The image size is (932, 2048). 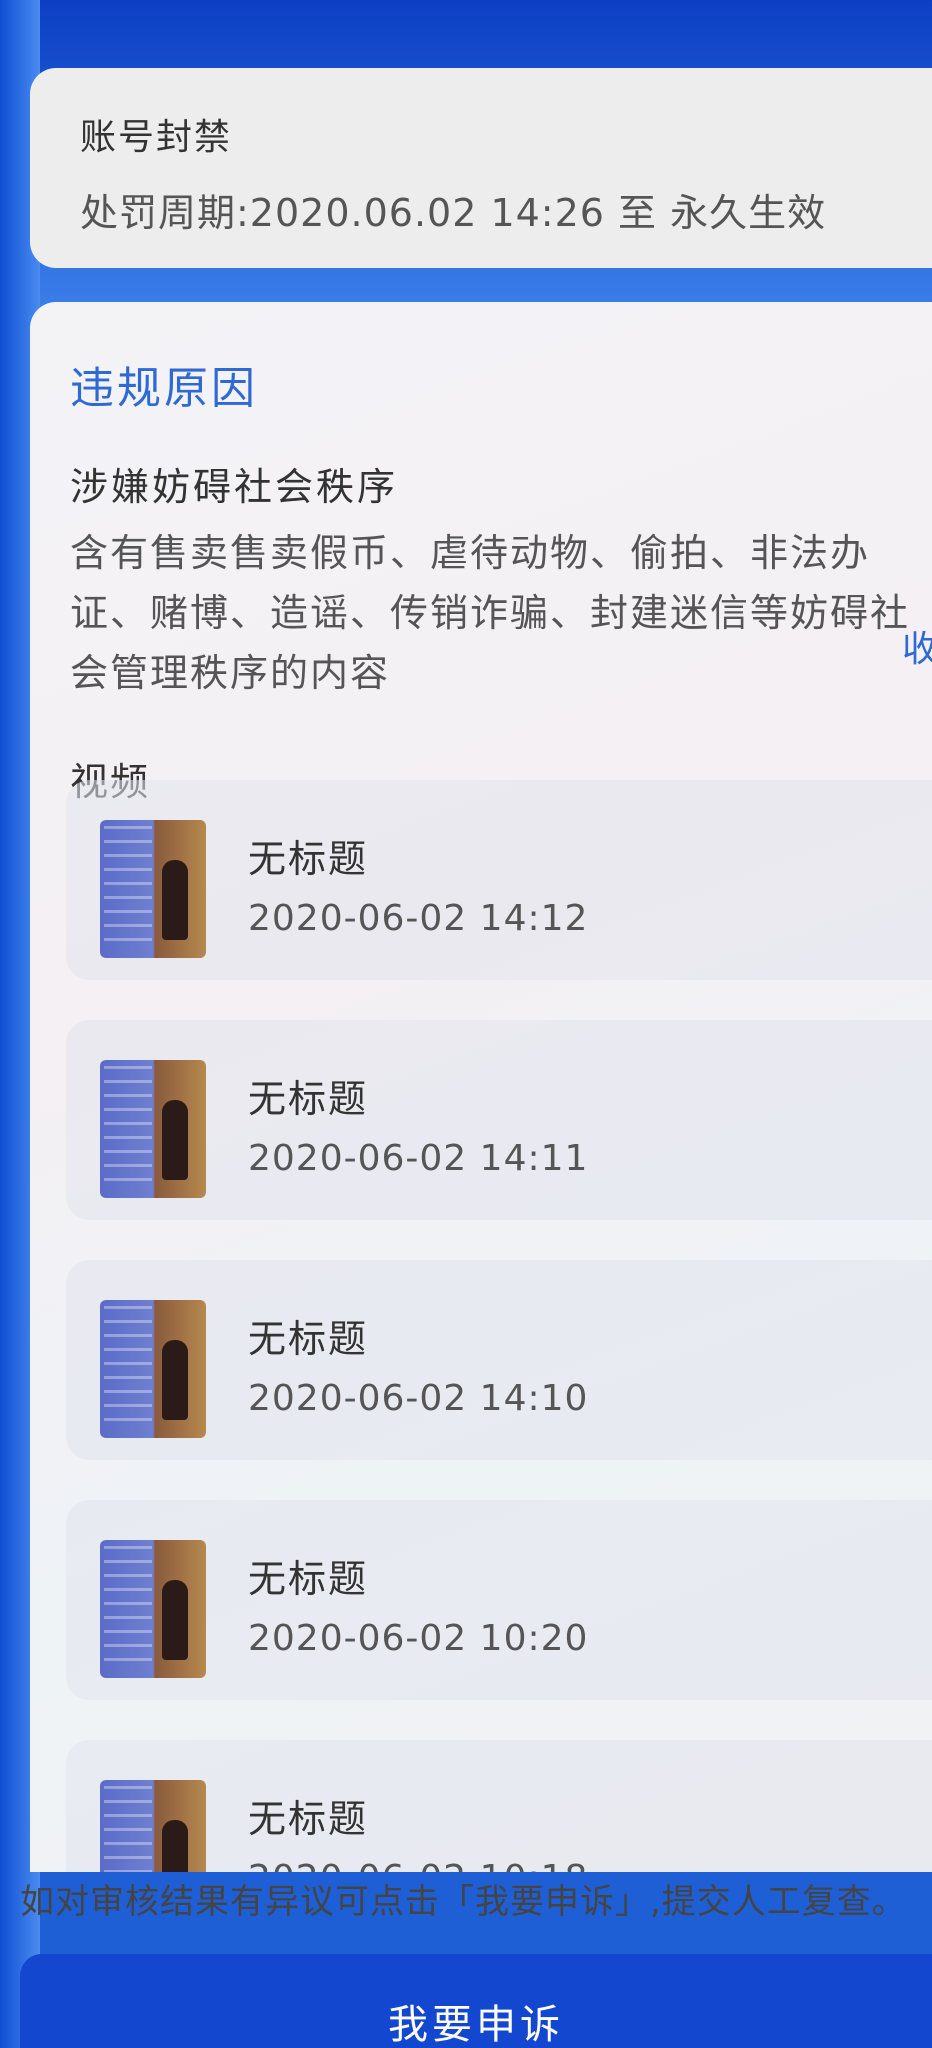 What do you see at coordinates (418, 1865) in the screenshot?
I see `video-time: 2020-06-02 10:18` at bounding box center [418, 1865].